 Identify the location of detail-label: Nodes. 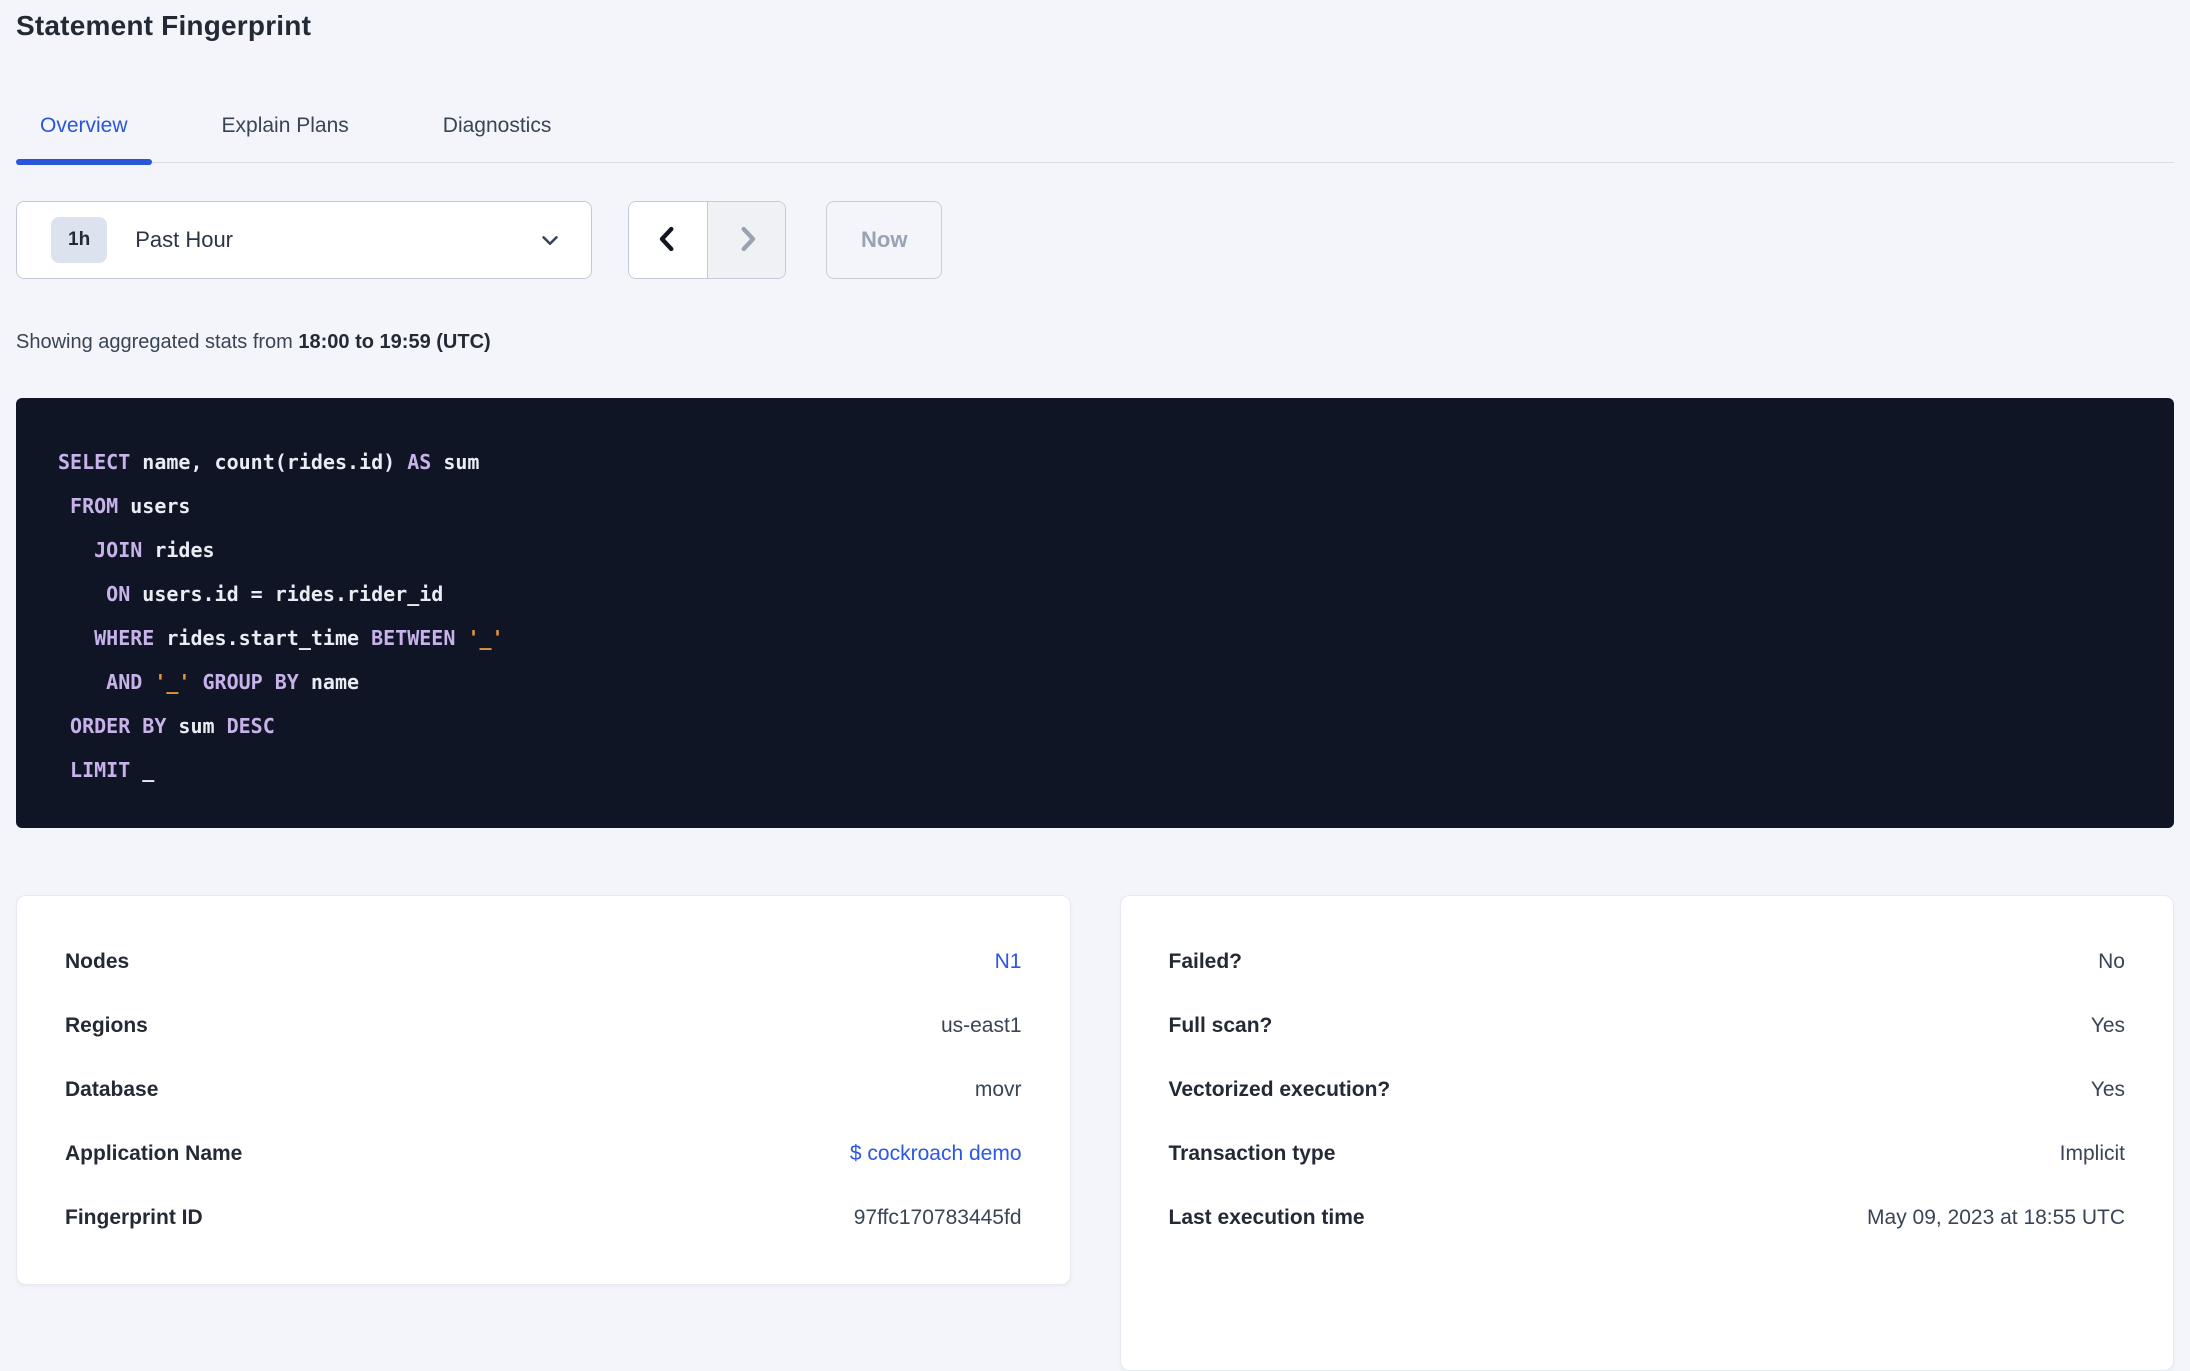
(97, 961).